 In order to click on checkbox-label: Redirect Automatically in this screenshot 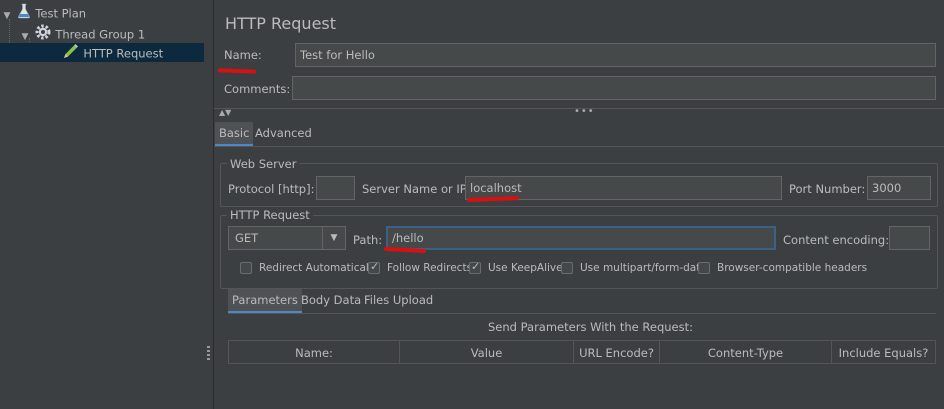, I will do `click(318, 268)`.